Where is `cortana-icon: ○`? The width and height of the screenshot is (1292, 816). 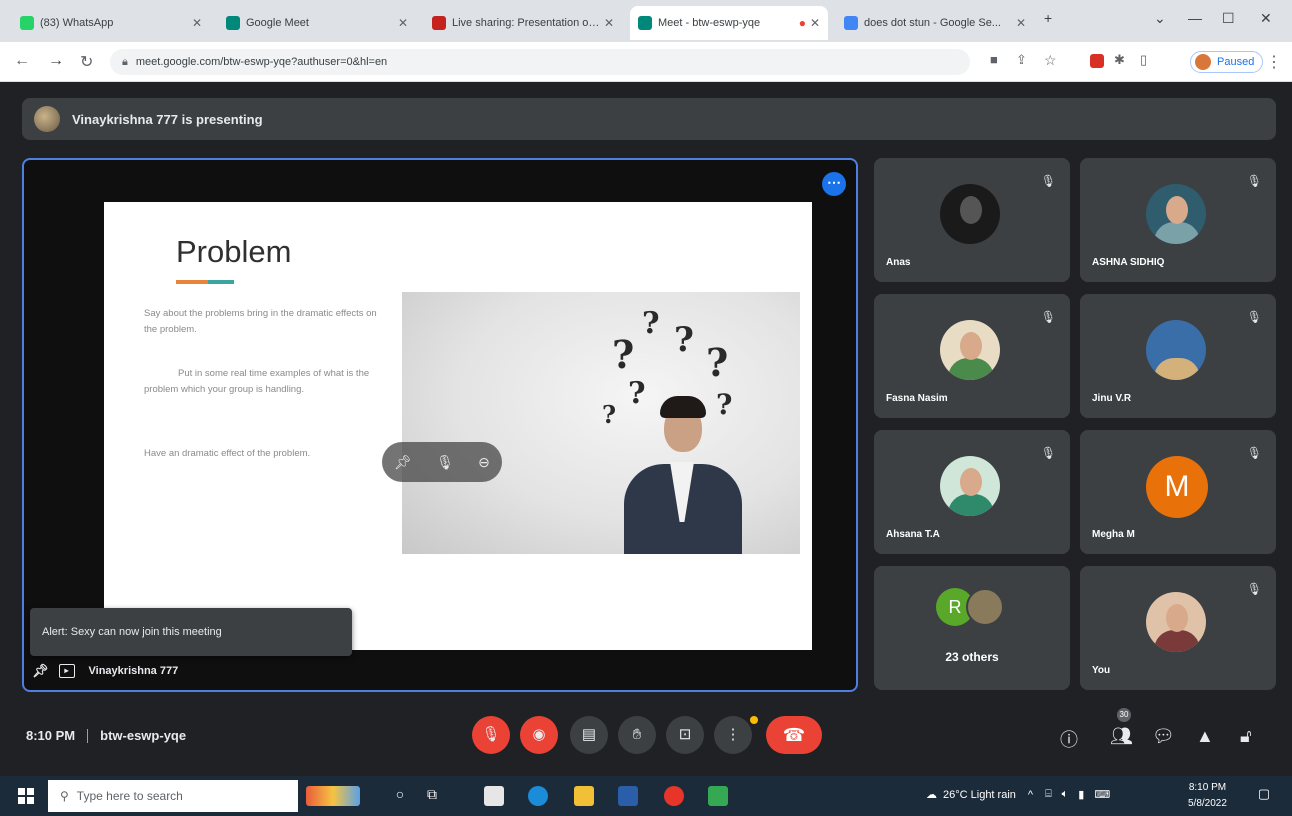
cortana-icon: ○ is located at coordinates (400, 796).